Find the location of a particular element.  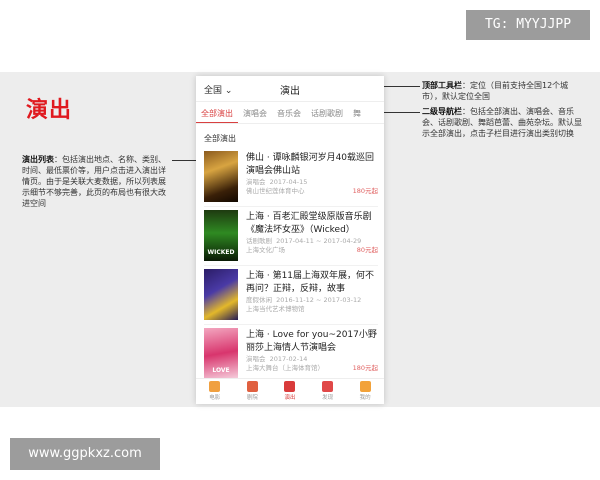

tab-drama: 话剧歌剧 is located at coordinates (327, 112).